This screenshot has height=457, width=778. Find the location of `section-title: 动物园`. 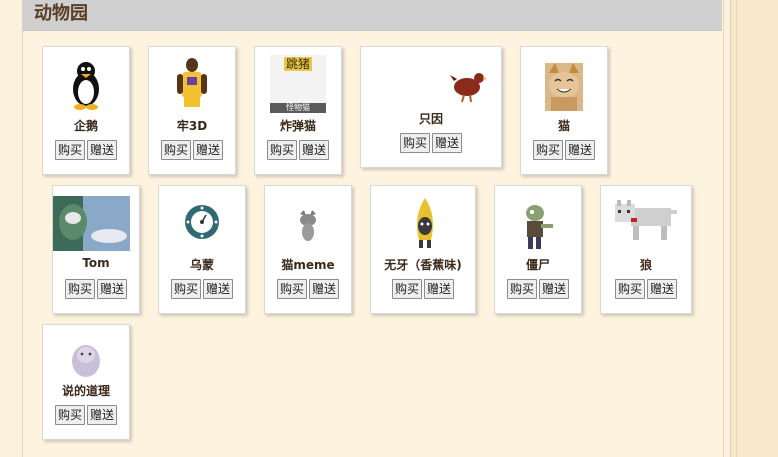

section-title: 动物园 is located at coordinates (61, 13).